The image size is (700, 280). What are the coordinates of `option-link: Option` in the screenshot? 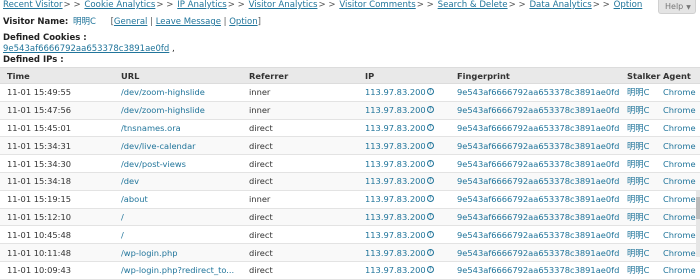 It's located at (243, 22).